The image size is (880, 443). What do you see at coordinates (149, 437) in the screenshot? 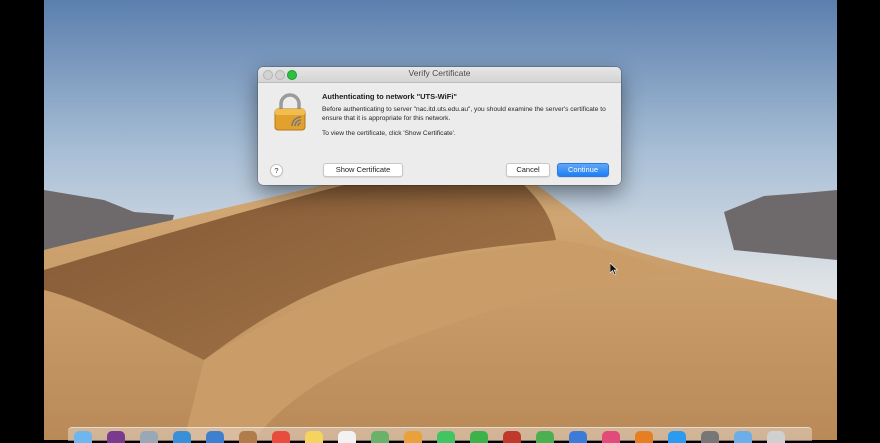
I see `launchpad-icon` at bounding box center [149, 437].